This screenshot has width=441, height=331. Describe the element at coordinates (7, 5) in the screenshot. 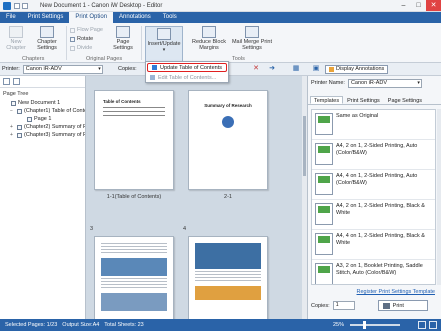

I see `app-icon` at that location.